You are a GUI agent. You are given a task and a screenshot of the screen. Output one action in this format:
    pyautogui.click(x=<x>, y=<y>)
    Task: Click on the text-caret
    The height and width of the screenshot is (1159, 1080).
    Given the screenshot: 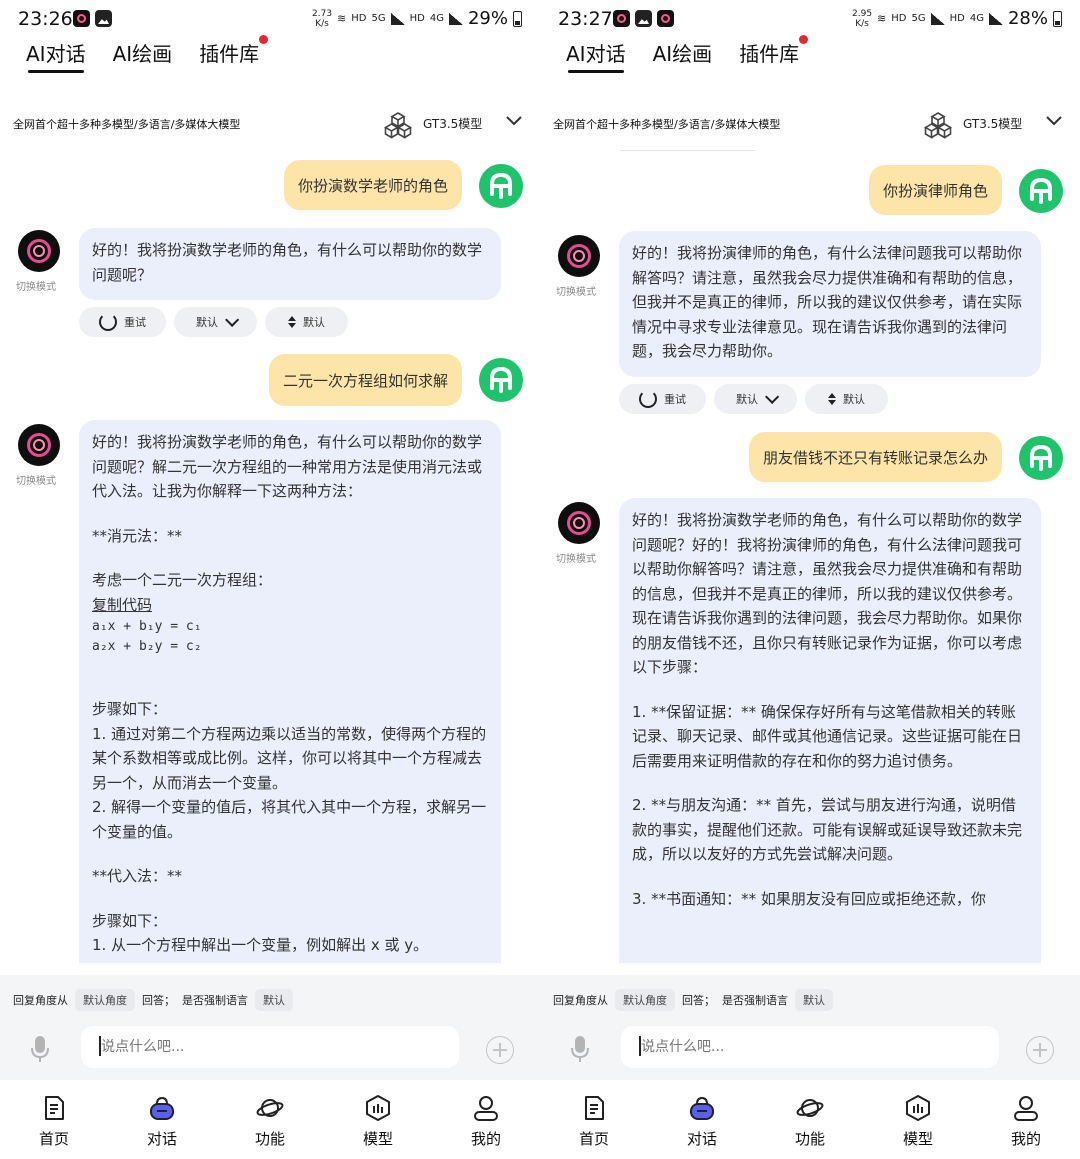 What is the action you would take?
    pyautogui.click(x=640, y=1046)
    